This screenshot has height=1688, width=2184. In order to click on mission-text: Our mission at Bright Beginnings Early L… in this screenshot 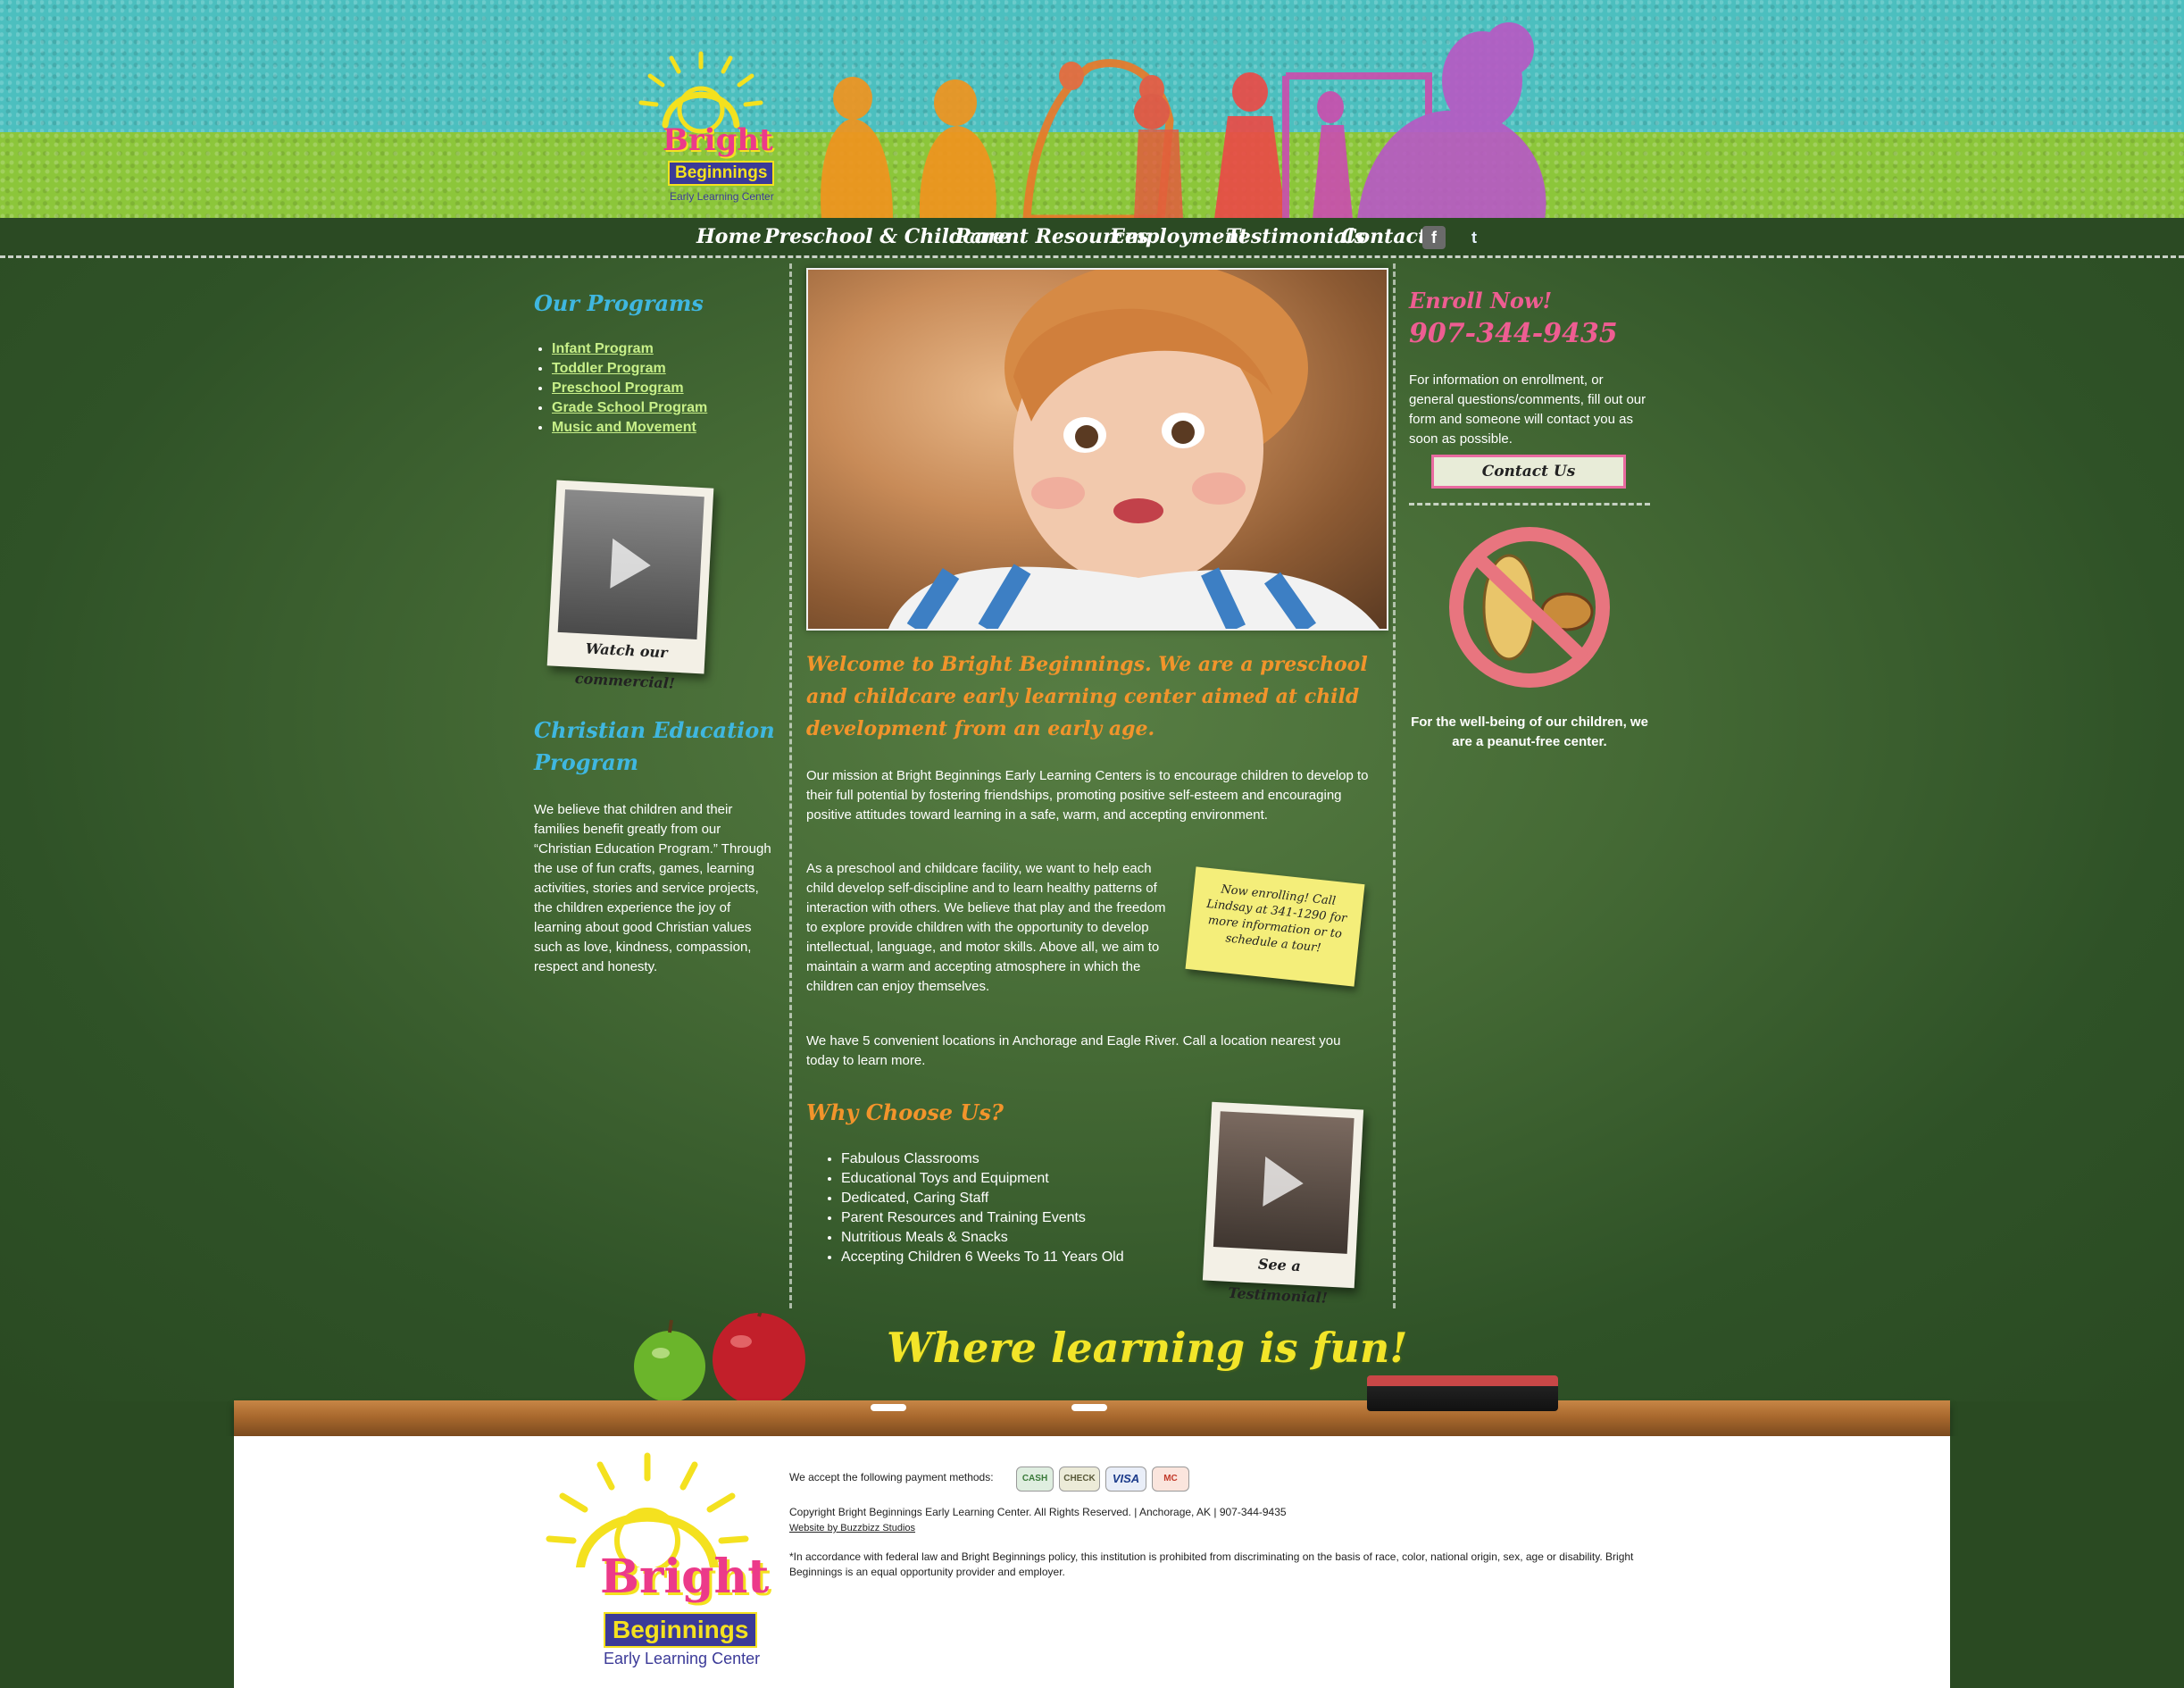, I will do `click(1088, 795)`.